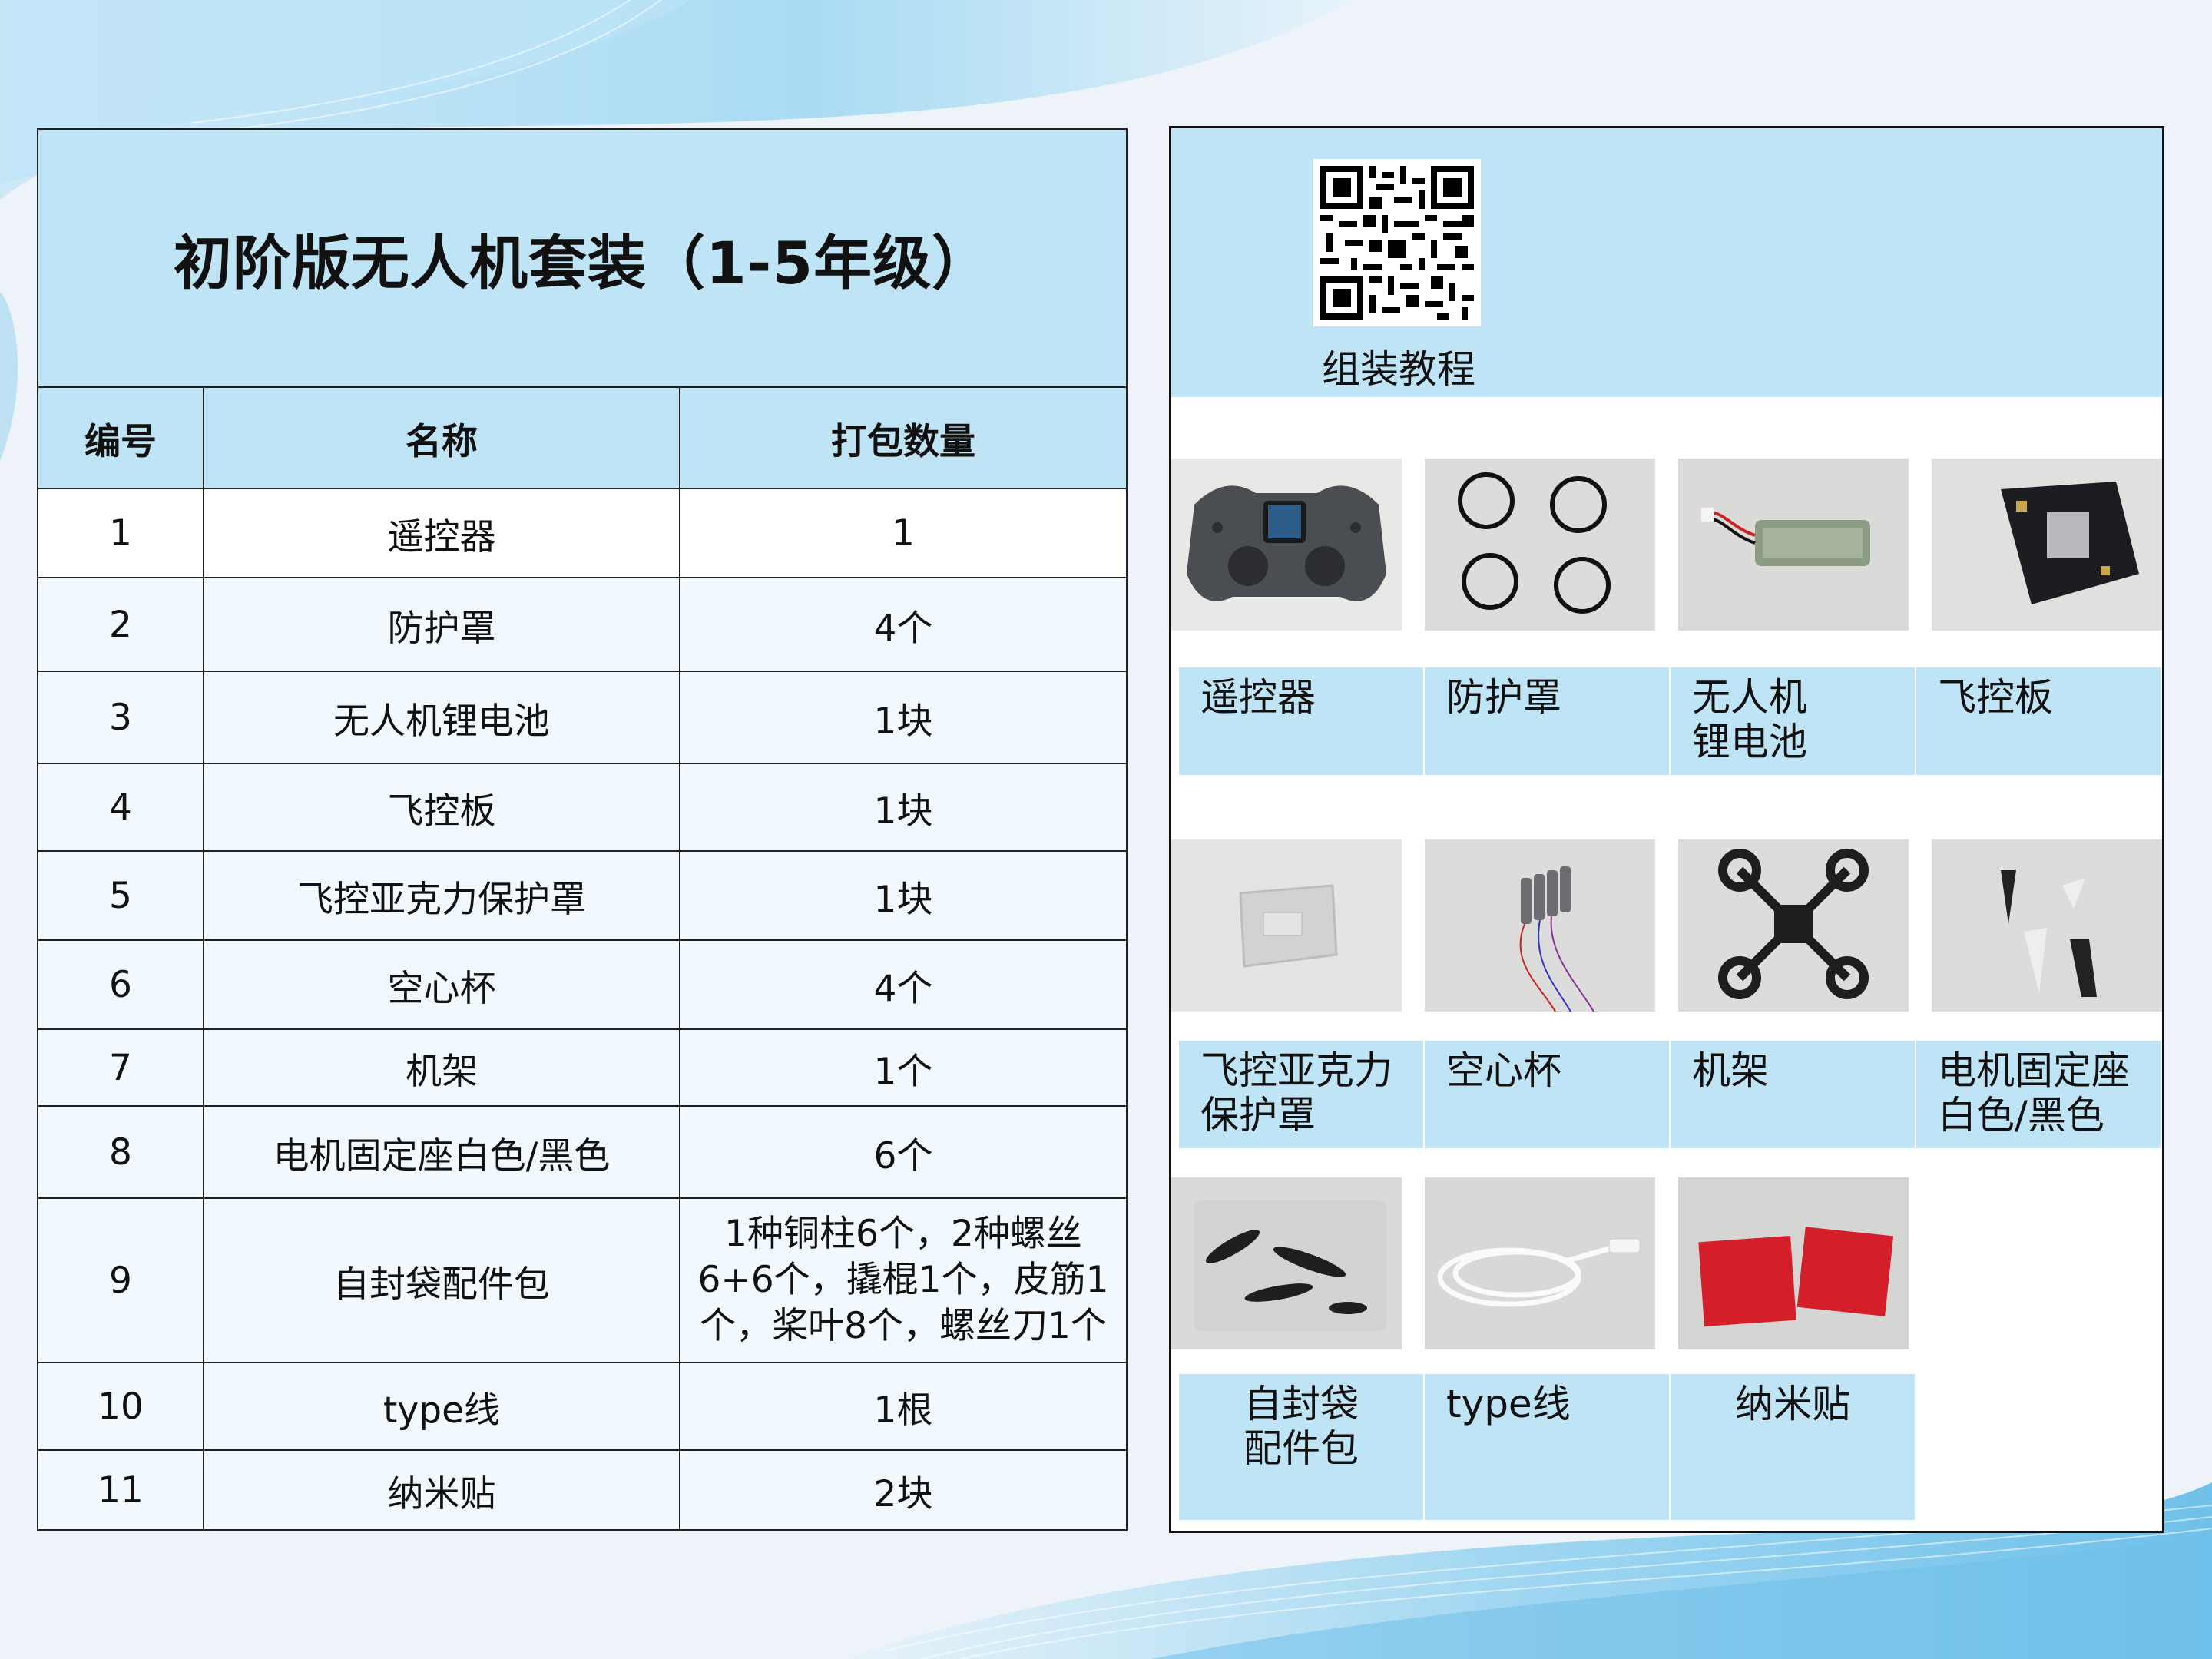 The image size is (2212, 1659). Describe the element at coordinates (2039, 1094) in the screenshot. I see `item-label-motor-mounts: 电机固定座 白色/黑色` at that location.